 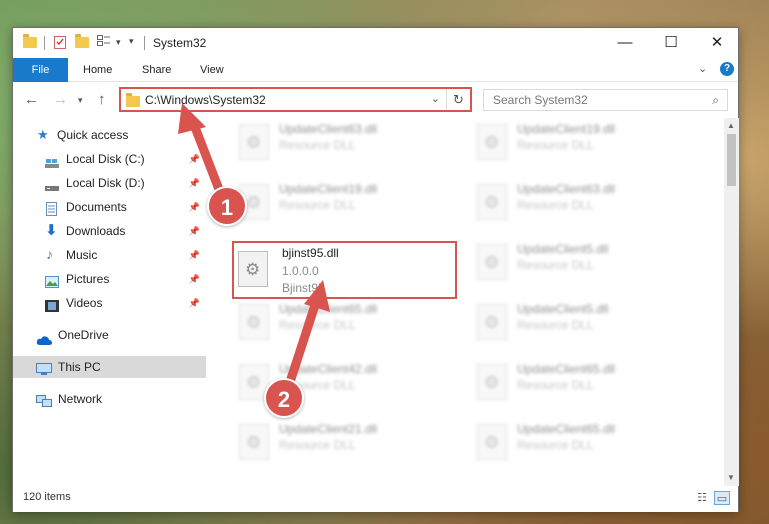 I want to click on chevron-down-icon: ⌄, so click(x=435, y=98).